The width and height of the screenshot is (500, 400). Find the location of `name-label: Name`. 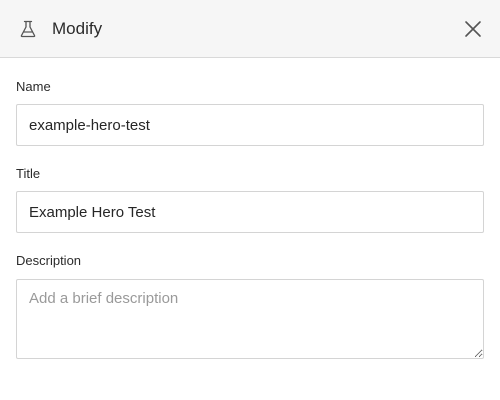

name-label: Name is located at coordinates (33, 86).